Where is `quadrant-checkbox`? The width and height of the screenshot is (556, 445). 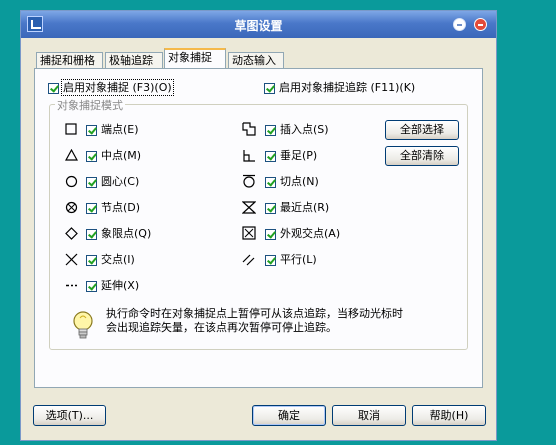
quadrant-checkbox is located at coordinates (91, 234).